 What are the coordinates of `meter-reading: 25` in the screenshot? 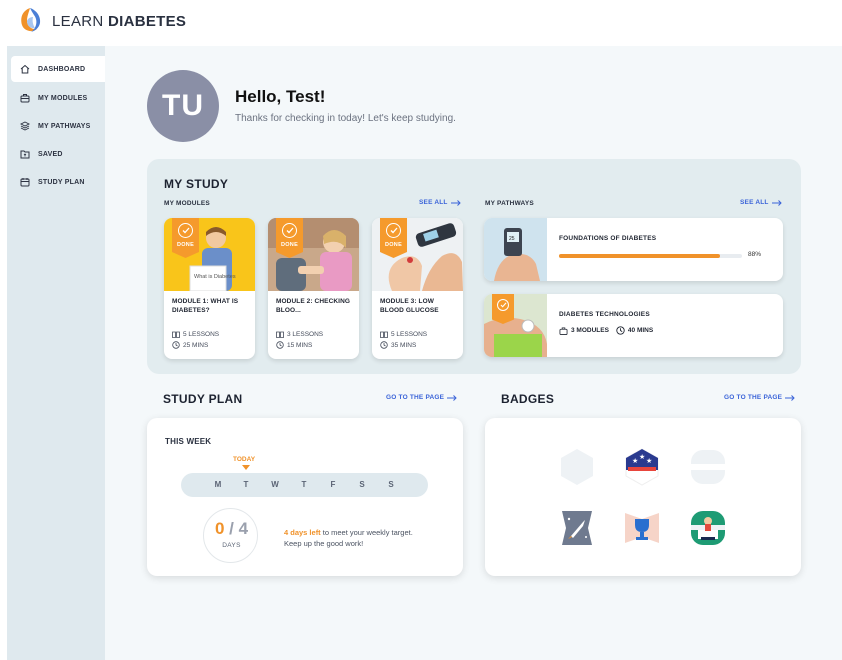 It's located at (512, 239).